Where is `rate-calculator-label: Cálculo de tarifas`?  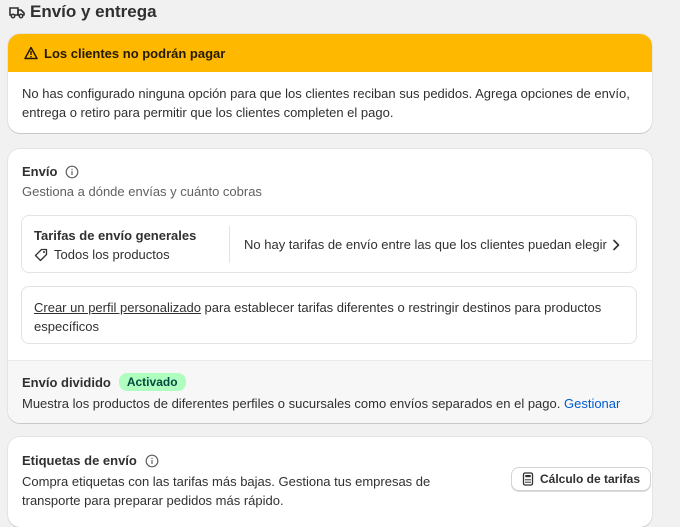
rate-calculator-label: Cálculo de tarifas is located at coordinates (590, 479).